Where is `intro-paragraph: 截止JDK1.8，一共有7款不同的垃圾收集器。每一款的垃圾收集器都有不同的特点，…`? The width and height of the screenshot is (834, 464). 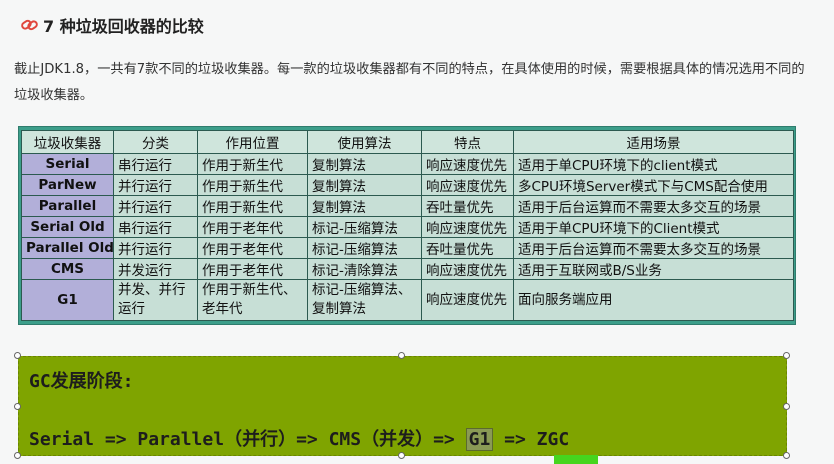
intro-paragraph: 截止JDK1.8，一共有7款不同的垃圾收集器。每一款的垃圾收集器都有不同的特点，… is located at coordinates (409, 82).